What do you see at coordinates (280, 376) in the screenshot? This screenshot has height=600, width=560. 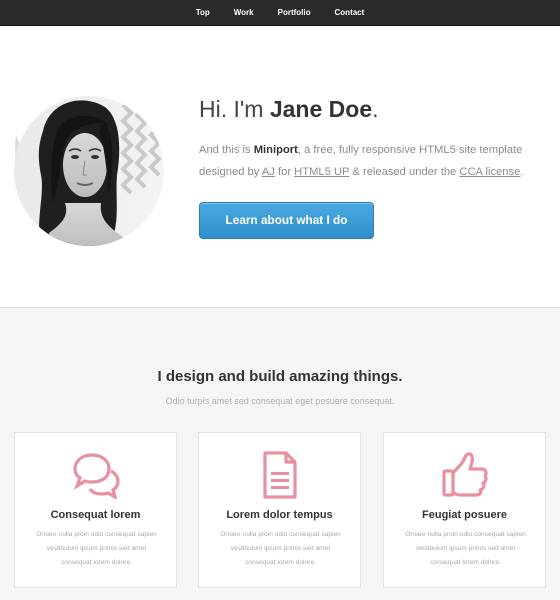 I see `work-heading: I design and build amazing things.` at bounding box center [280, 376].